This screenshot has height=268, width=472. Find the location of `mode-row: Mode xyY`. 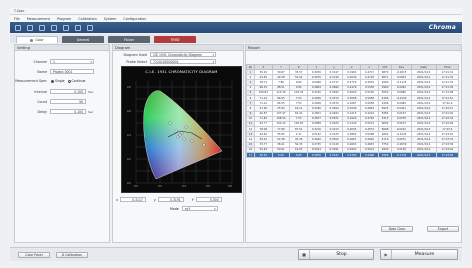

mode-row: Mode xyY is located at coordinates (194, 208).